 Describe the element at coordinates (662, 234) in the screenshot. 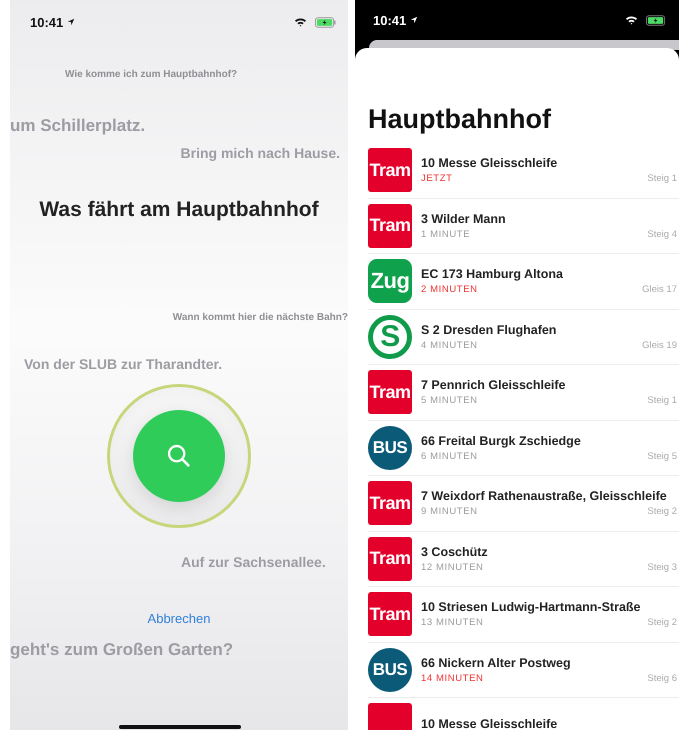

I see `platform-label: Steig 4` at that location.